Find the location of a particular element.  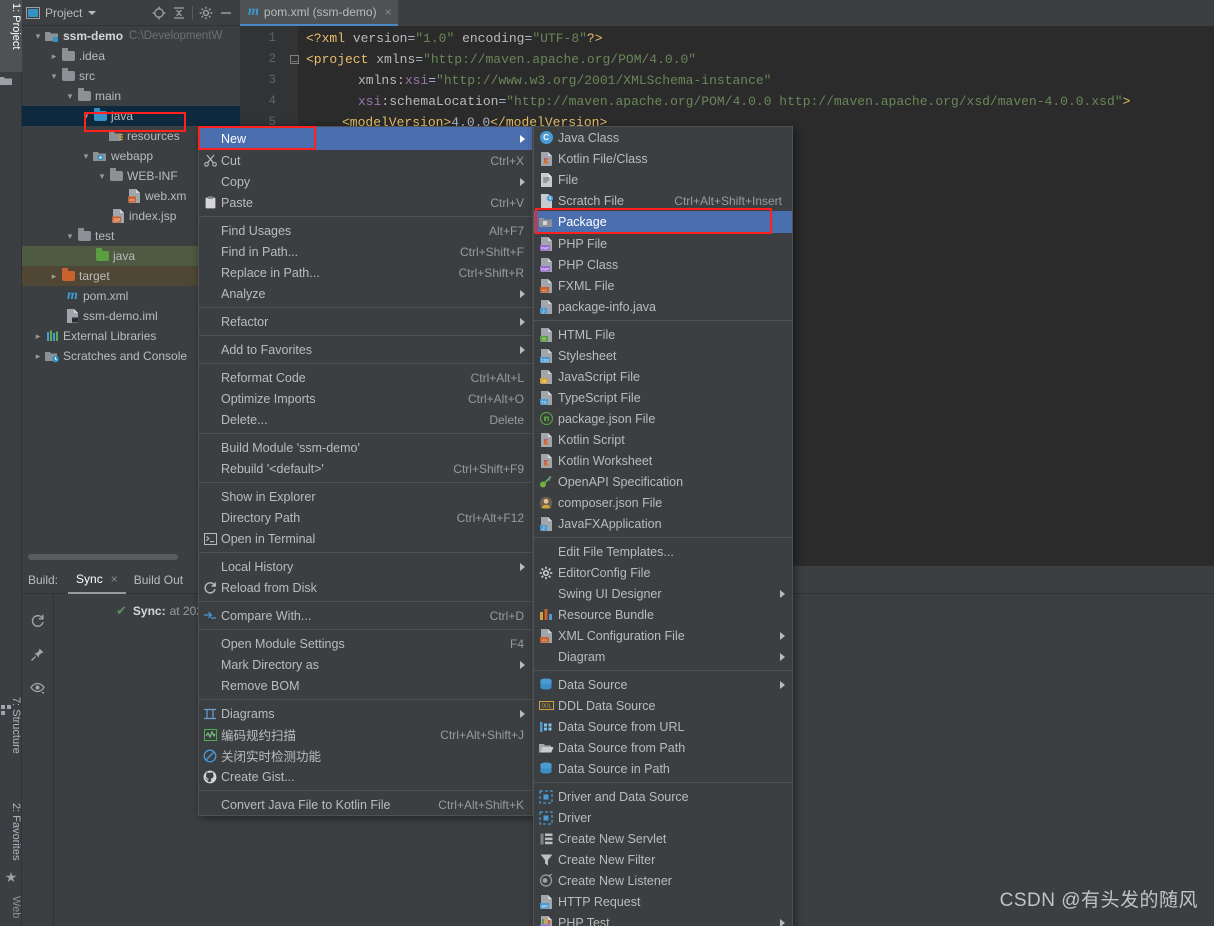

submenu-item-typescript-file: TS TypeScript File is located at coordinates (663, 397).